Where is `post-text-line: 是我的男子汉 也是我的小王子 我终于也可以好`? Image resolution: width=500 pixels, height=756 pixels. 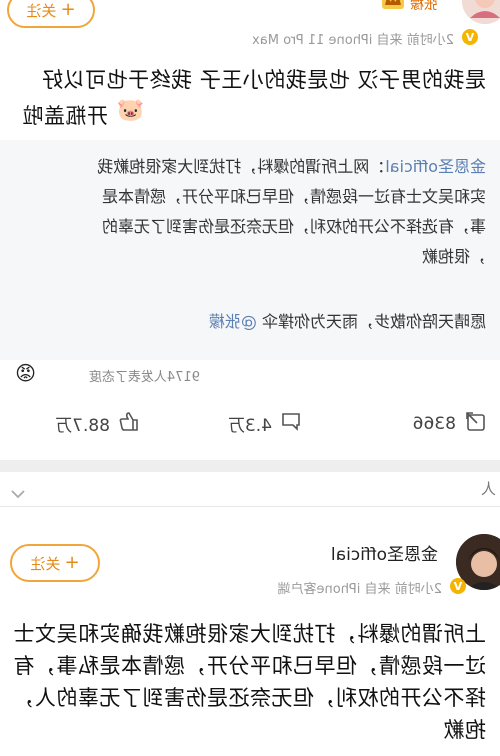 post-text-line: 是我的男子汉 也是我的小王子 我终于也可以好 is located at coordinates (263, 80).